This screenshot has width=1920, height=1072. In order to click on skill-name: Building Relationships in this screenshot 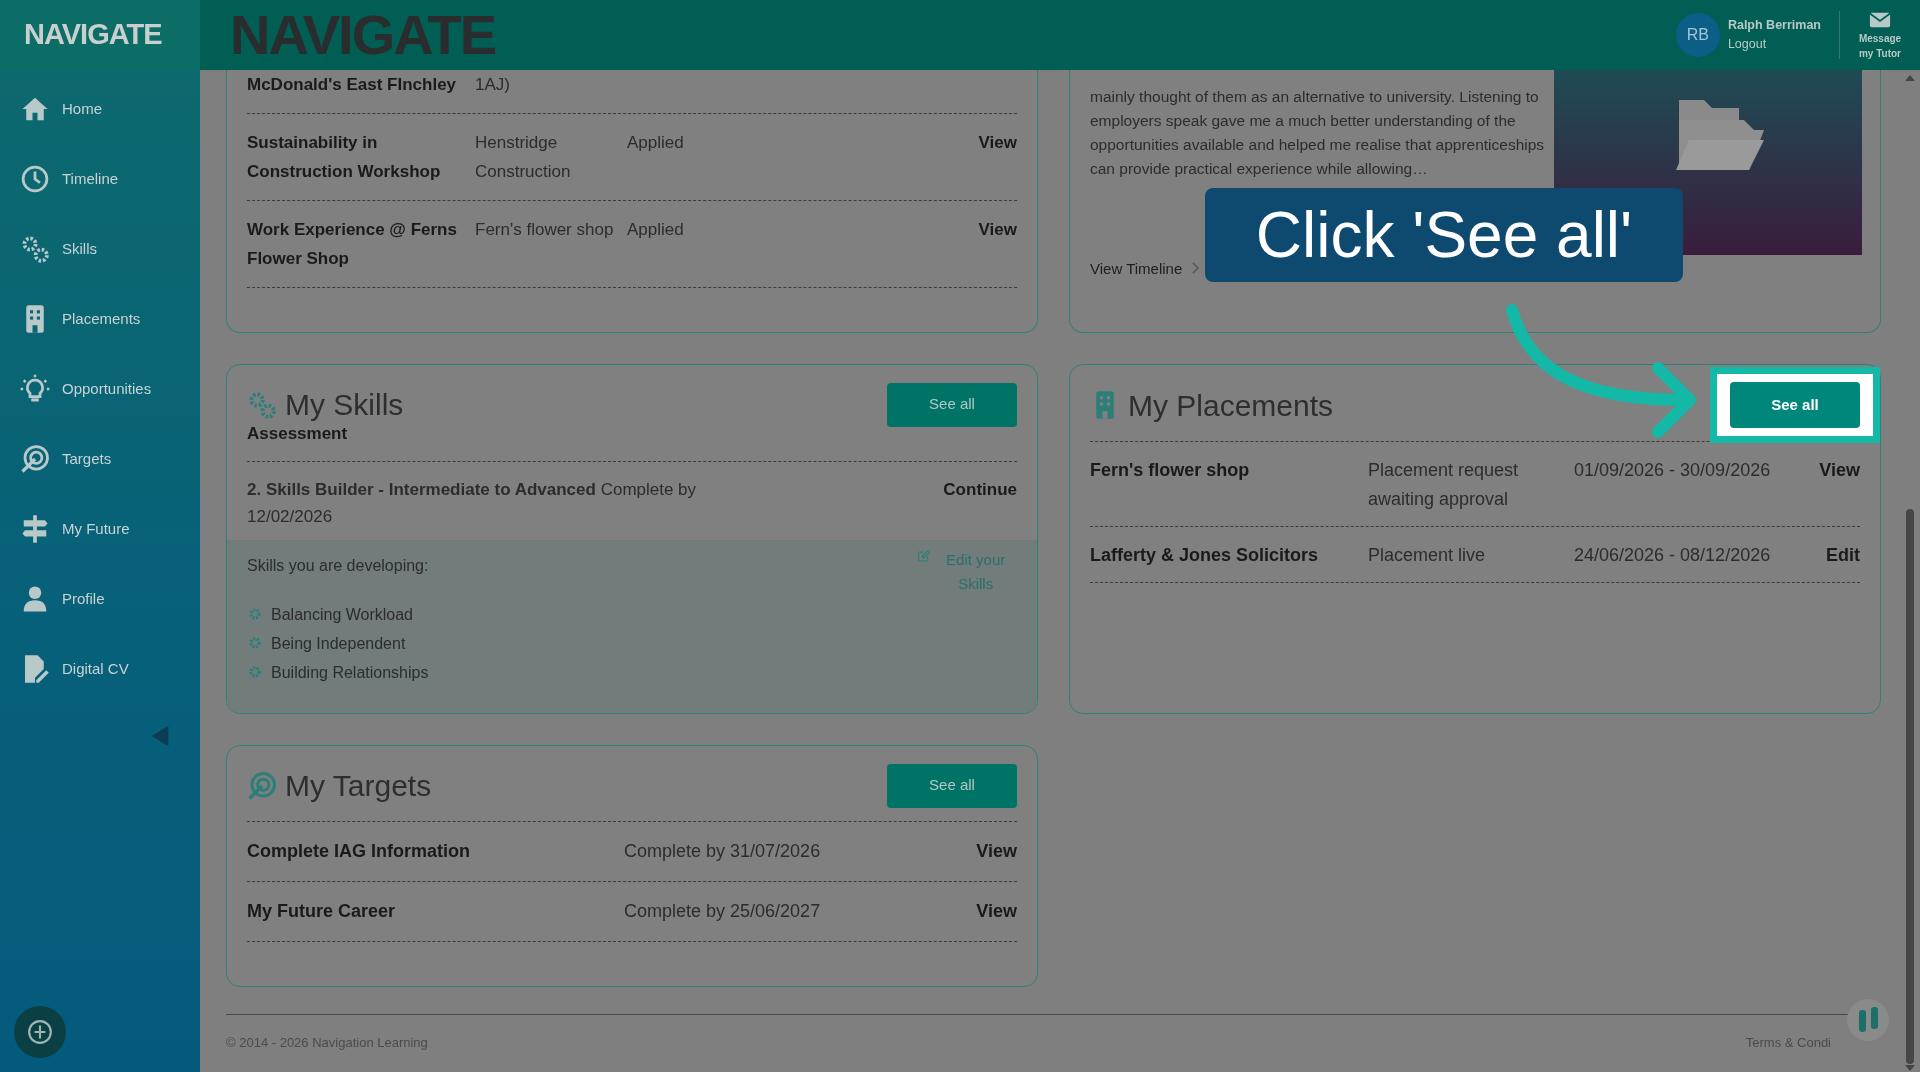, I will do `click(350, 672)`.